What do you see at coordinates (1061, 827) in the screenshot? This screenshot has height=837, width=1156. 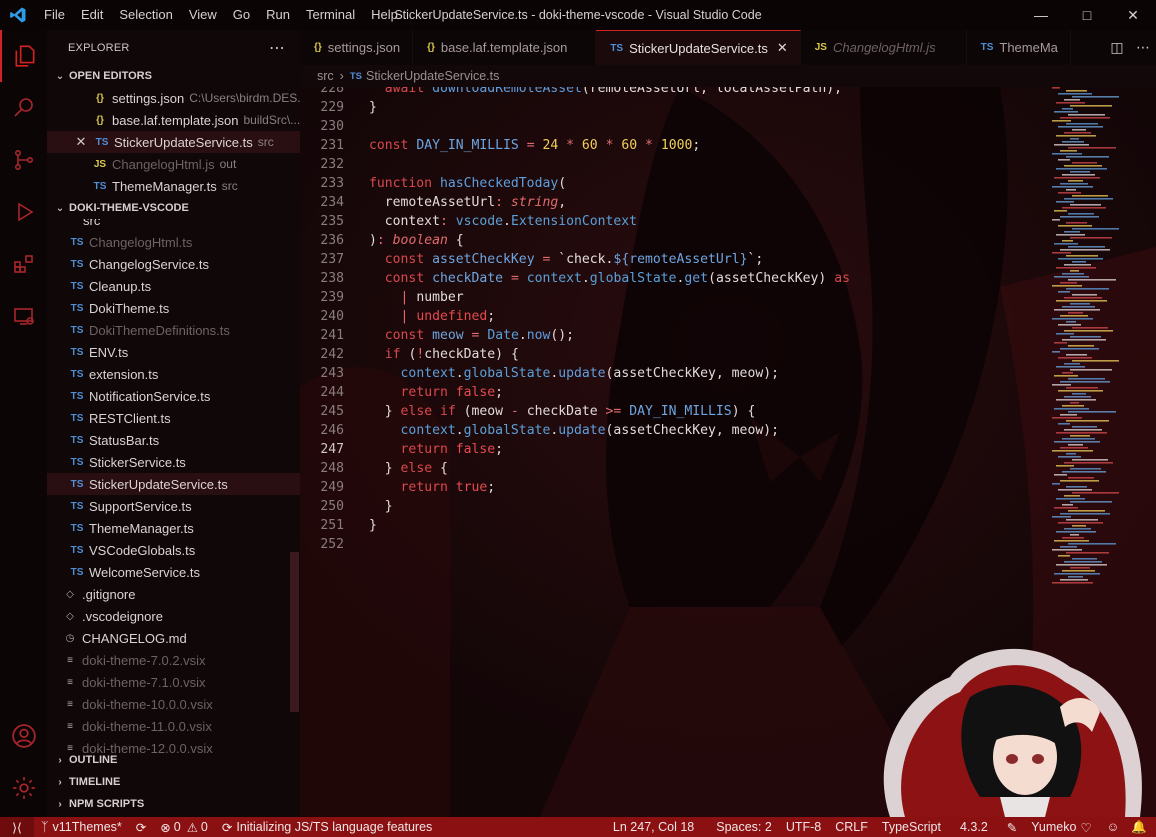 I see `theme-indicator: Yumeko ♡` at bounding box center [1061, 827].